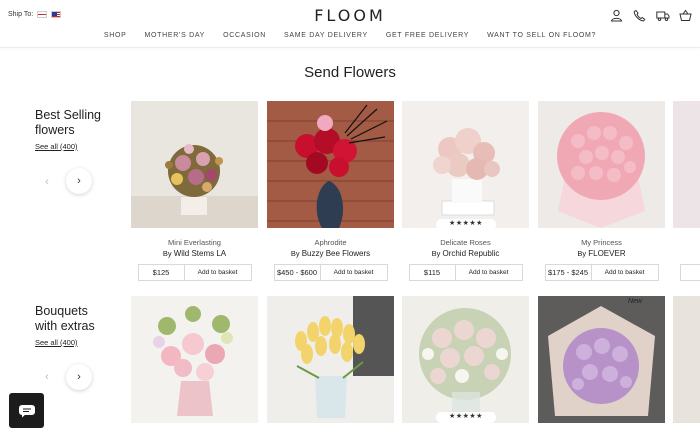 The height and width of the screenshot is (437, 700). What do you see at coordinates (65, 318) in the screenshot?
I see `section-title-bouquets-with-extras: Bouquets with extras` at bounding box center [65, 318].